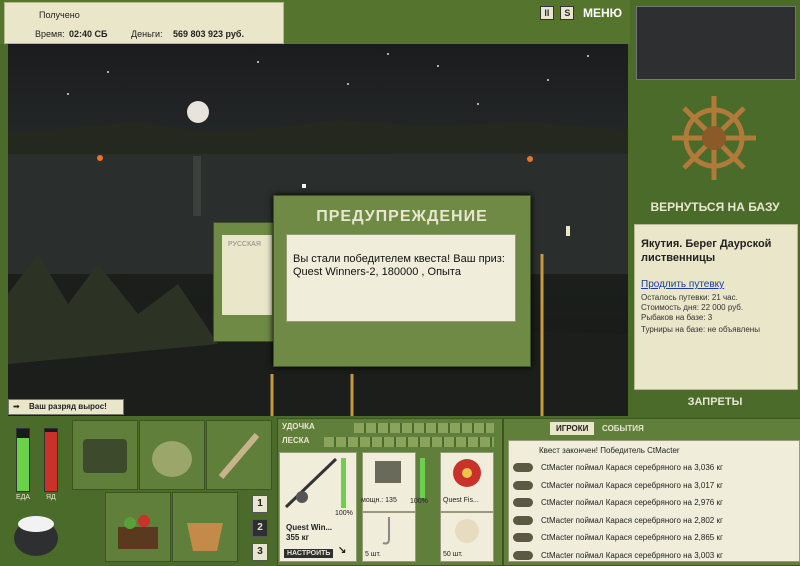 The height and width of the screenshot is (566, 800). I want to click on bait-card: 50 шт., so click(467, 537).